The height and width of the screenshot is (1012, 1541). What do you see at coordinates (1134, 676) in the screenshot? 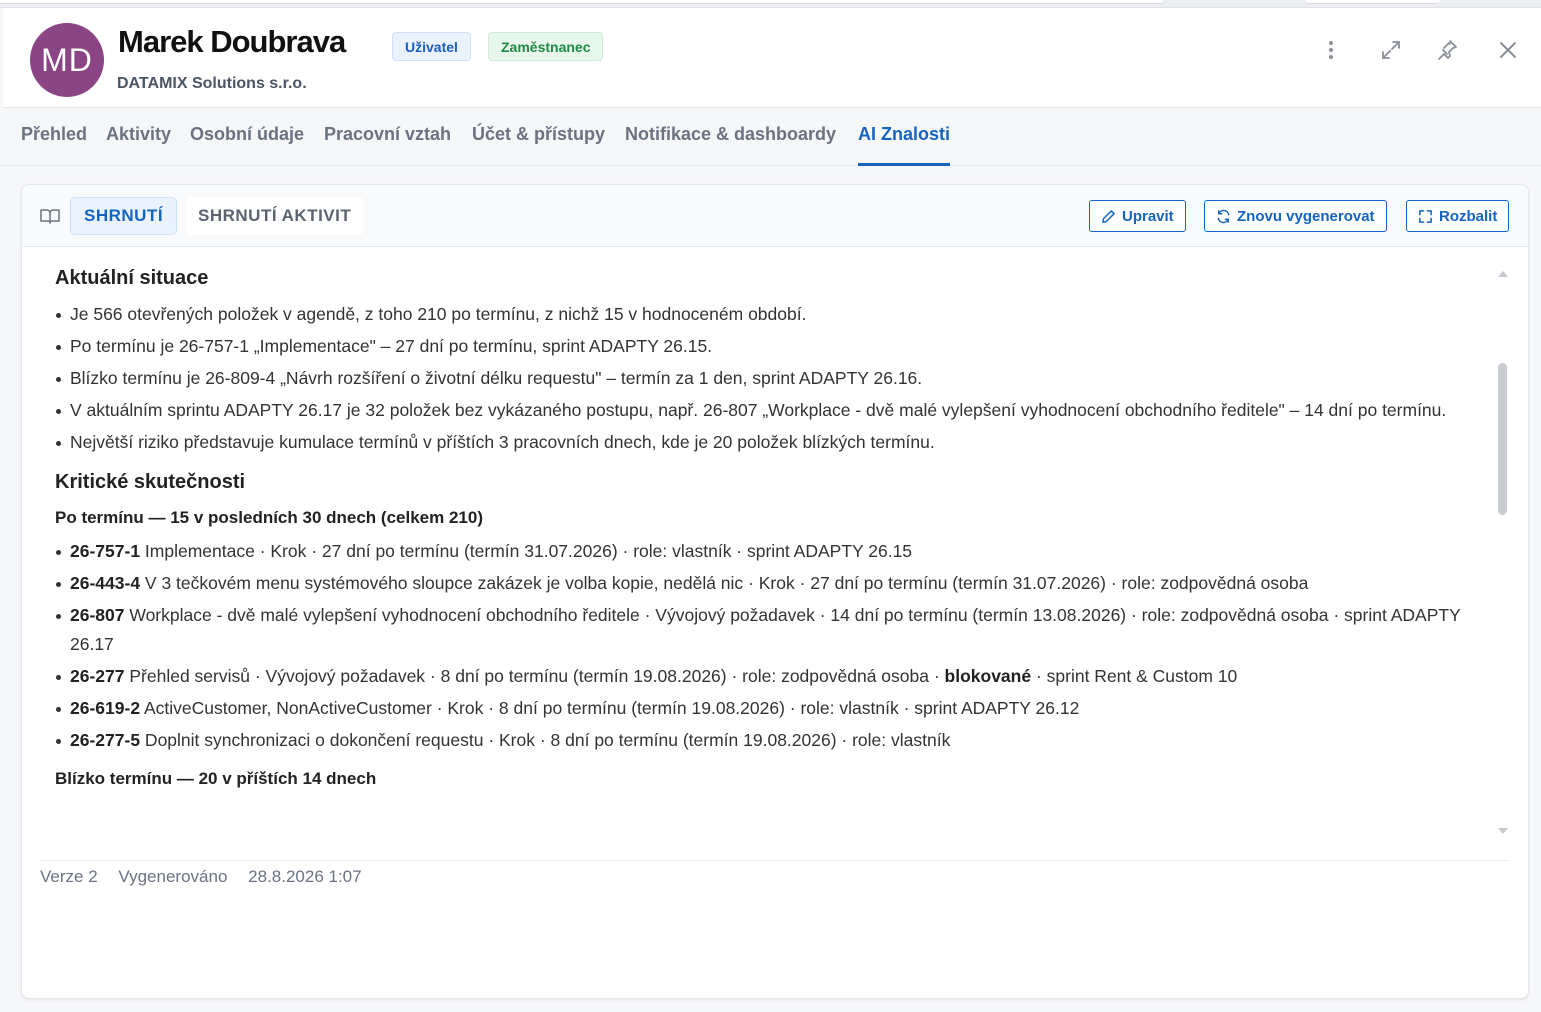
I see `item-text: · sprint Rent & Custom 10` at bounding box center [1134, 676].